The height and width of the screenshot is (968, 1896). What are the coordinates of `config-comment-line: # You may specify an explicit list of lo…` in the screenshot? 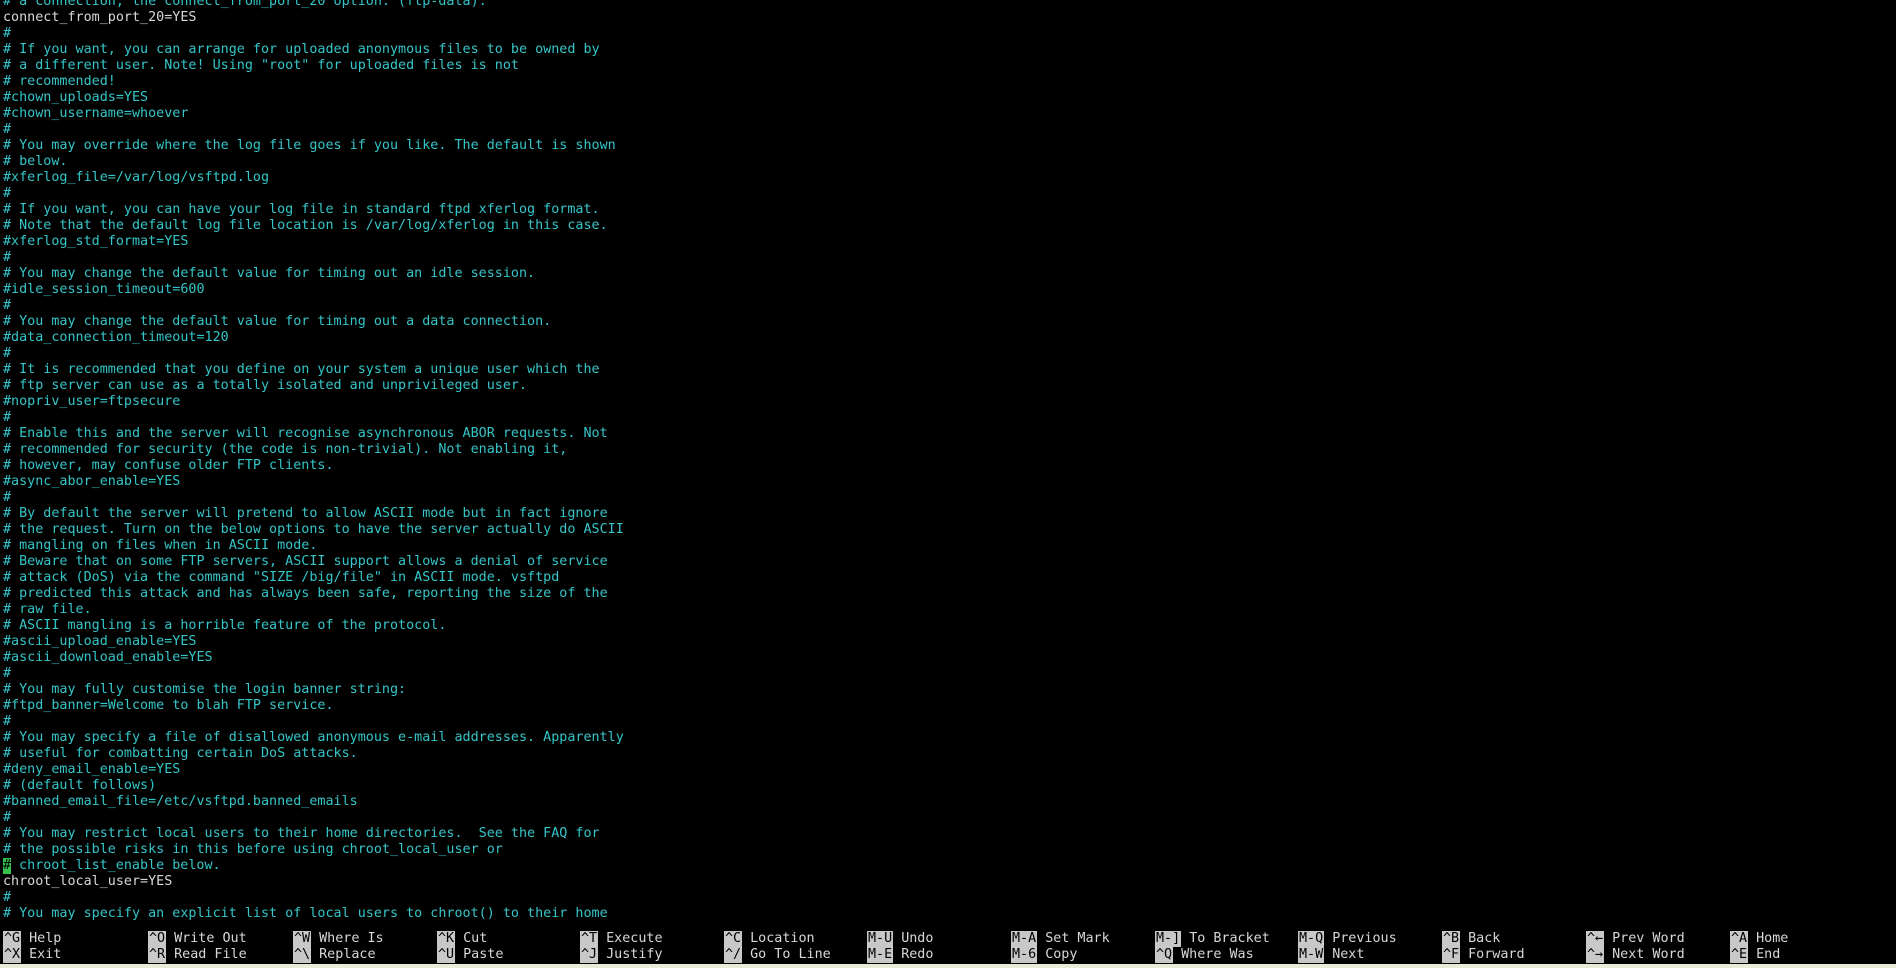 It's located at (948, 914).